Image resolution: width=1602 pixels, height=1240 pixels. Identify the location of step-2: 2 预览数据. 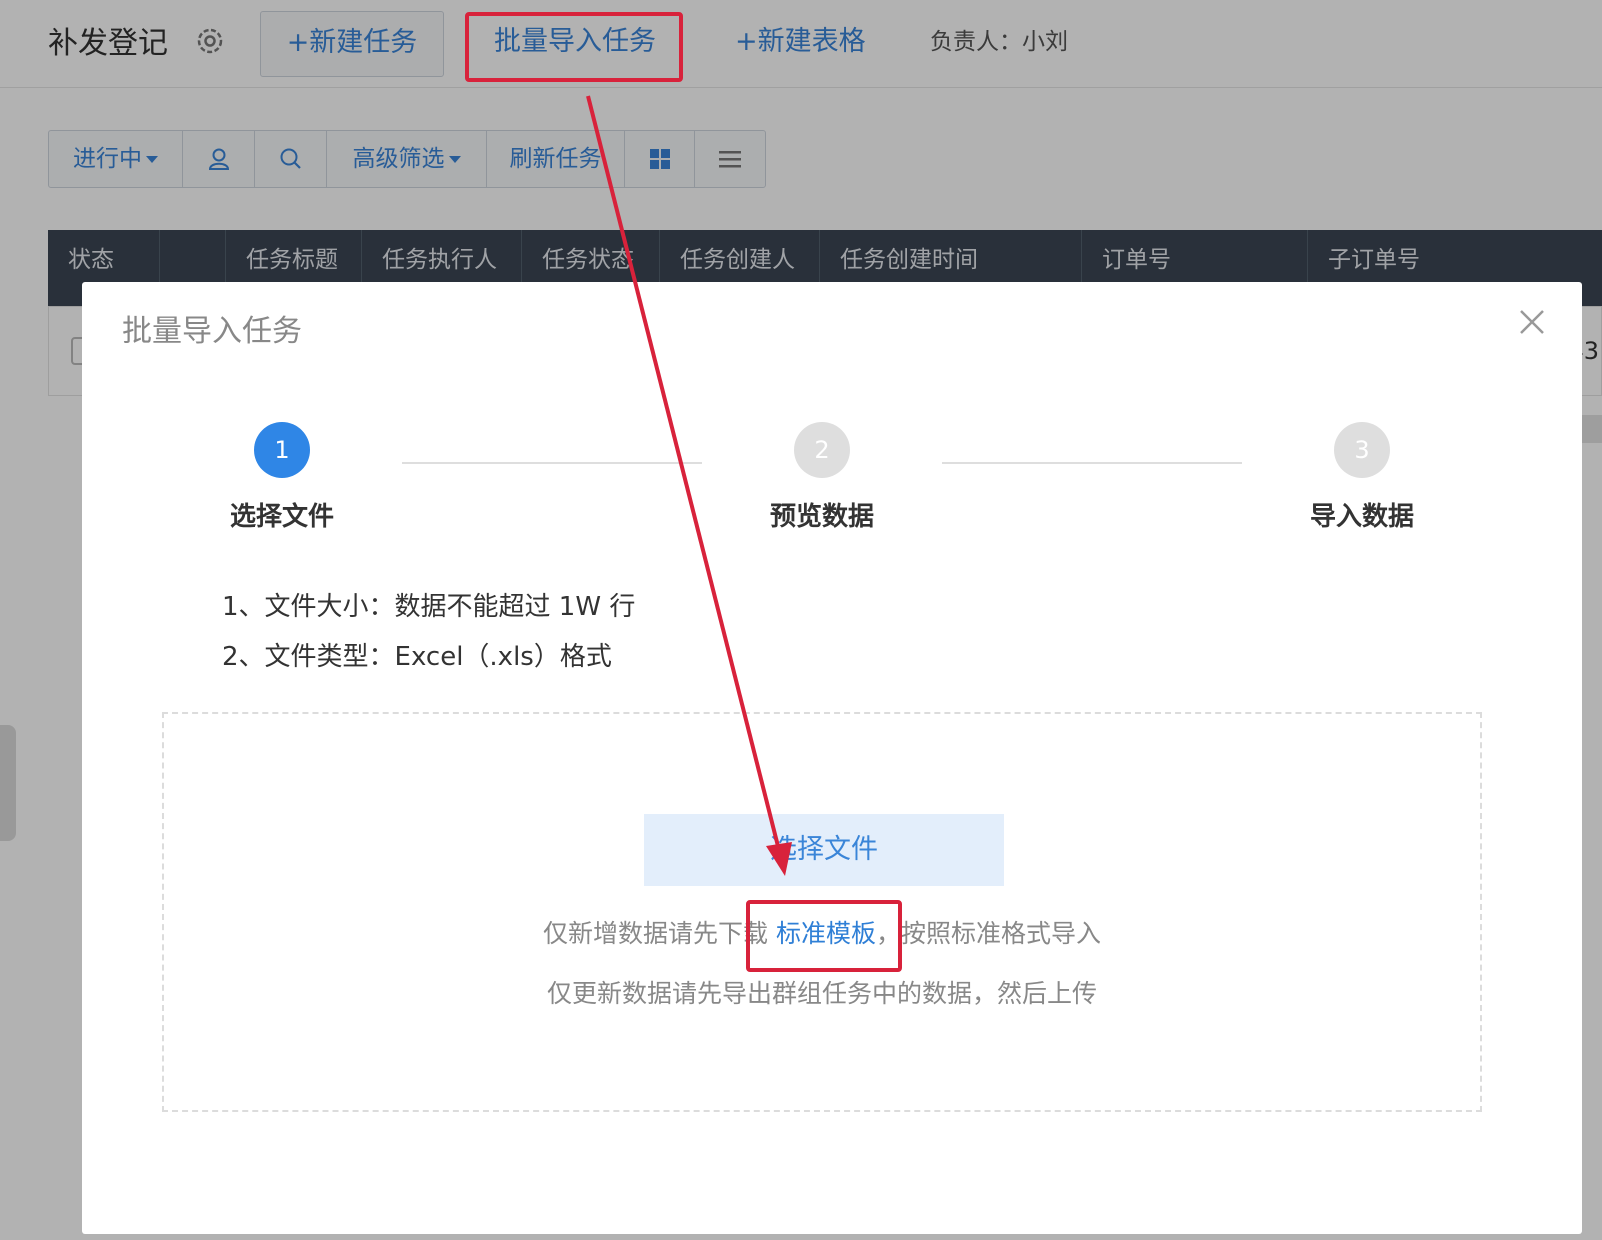
(822, 477).